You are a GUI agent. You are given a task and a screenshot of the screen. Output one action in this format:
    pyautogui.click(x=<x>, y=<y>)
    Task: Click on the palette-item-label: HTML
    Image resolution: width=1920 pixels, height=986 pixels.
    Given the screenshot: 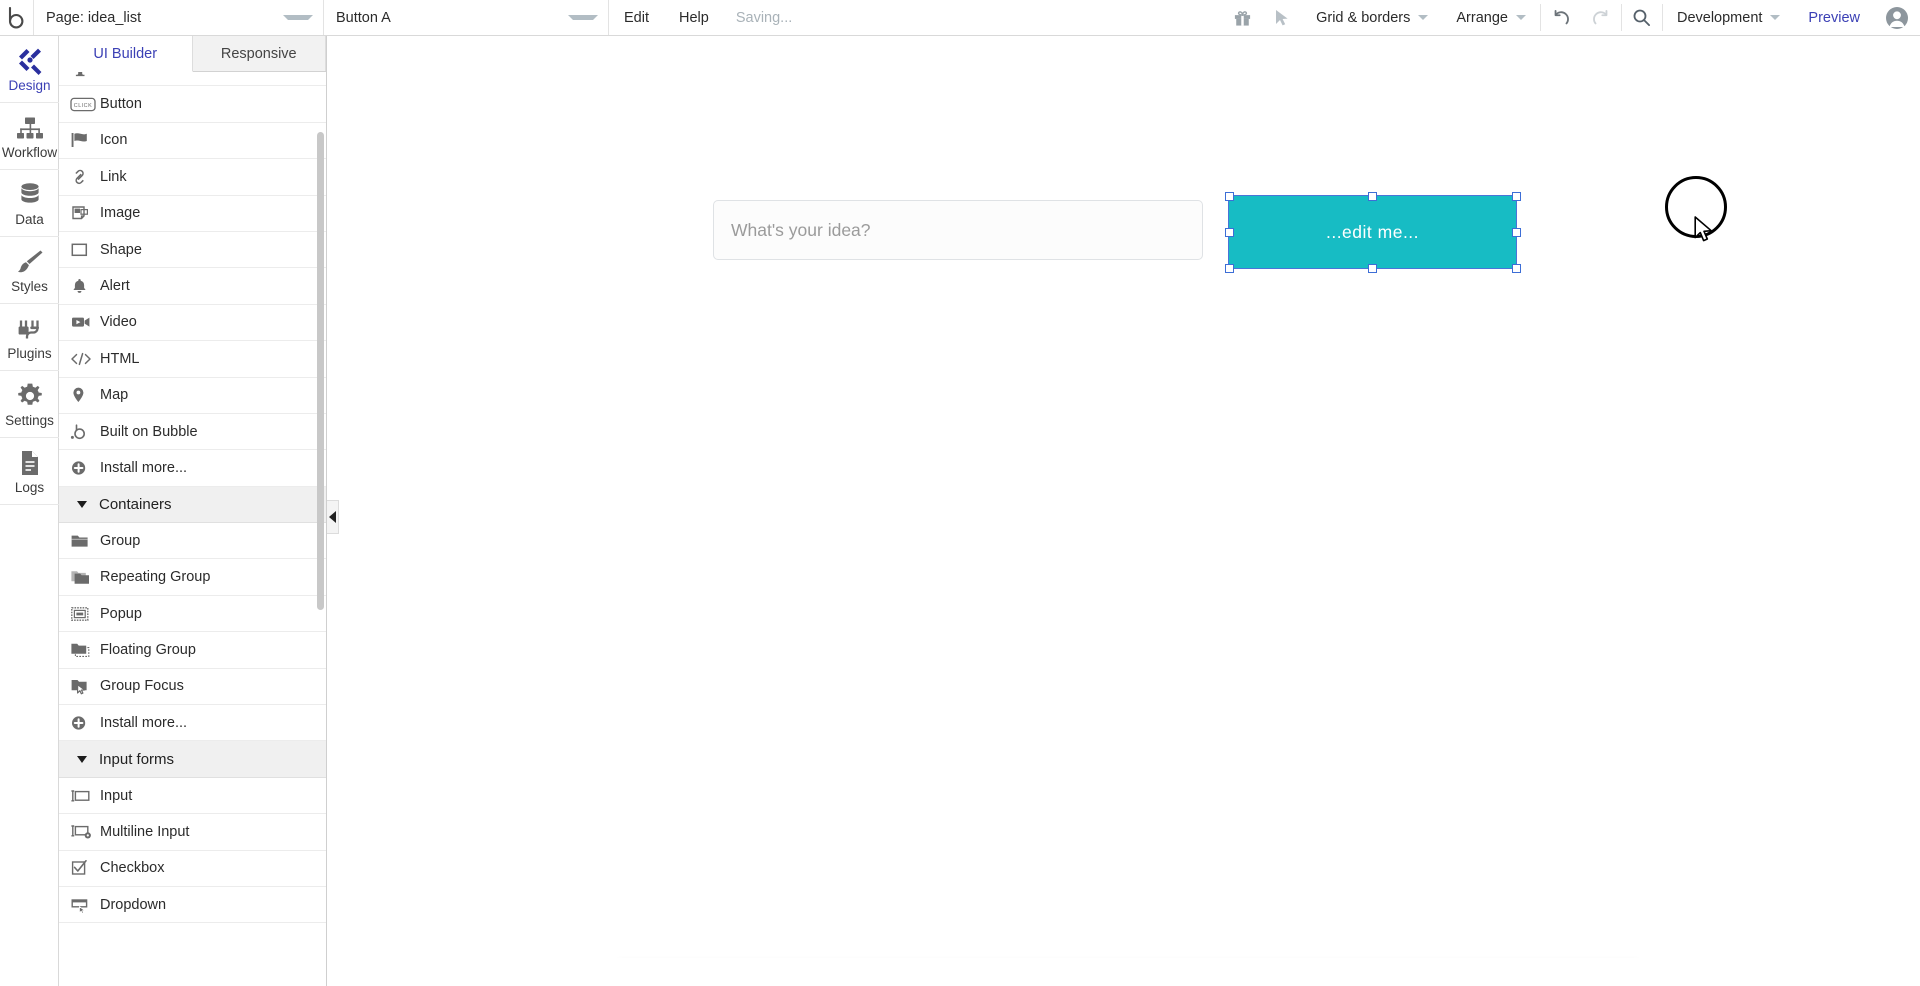 What is the action you would take?
    pyautogui.click(x=120, y=358)
    